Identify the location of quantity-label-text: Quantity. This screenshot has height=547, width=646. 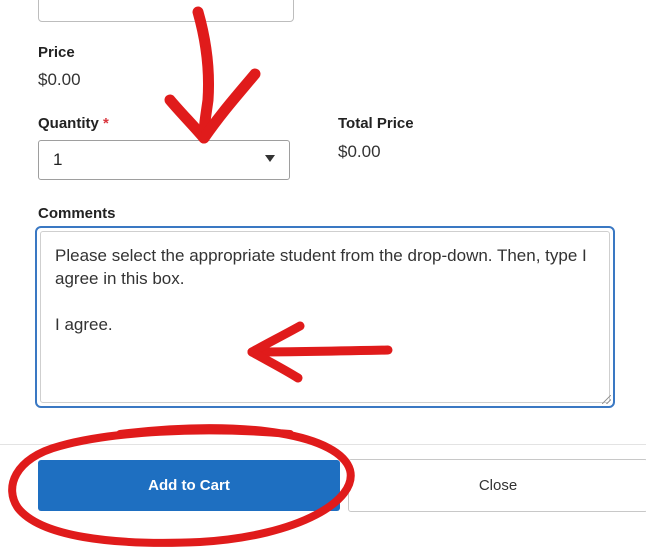
(68, 123).